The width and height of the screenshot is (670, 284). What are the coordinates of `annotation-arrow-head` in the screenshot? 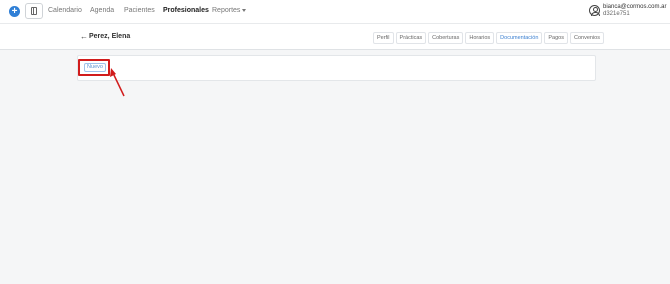 It's located at (113, 72).